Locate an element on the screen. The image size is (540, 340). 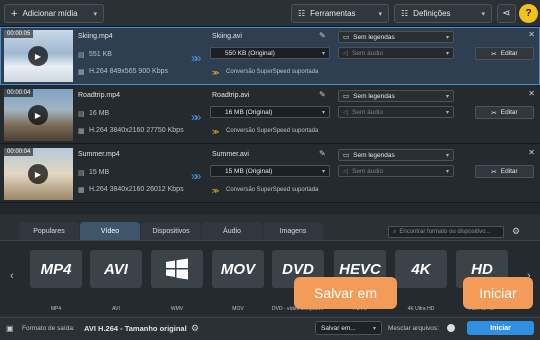
output-format-label: Formato de saída: is located at coordinates (48, 328).